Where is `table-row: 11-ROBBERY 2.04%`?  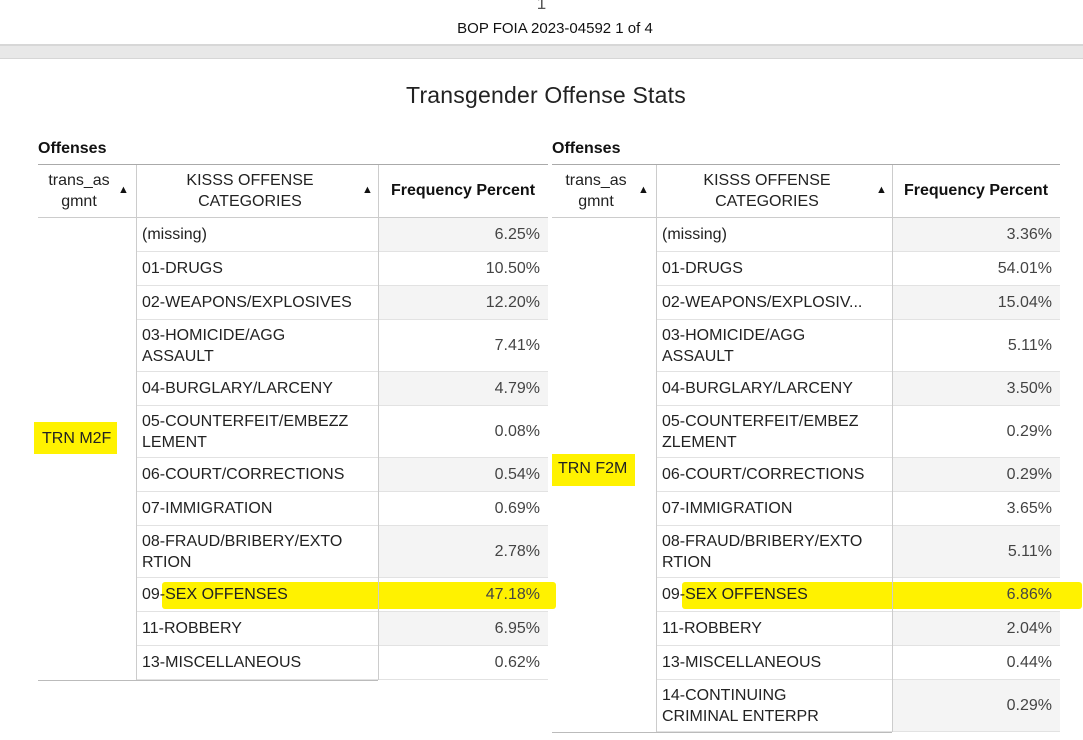
table-row: 11-ROBBERY 2.04% is located at coordinates (858, 629).